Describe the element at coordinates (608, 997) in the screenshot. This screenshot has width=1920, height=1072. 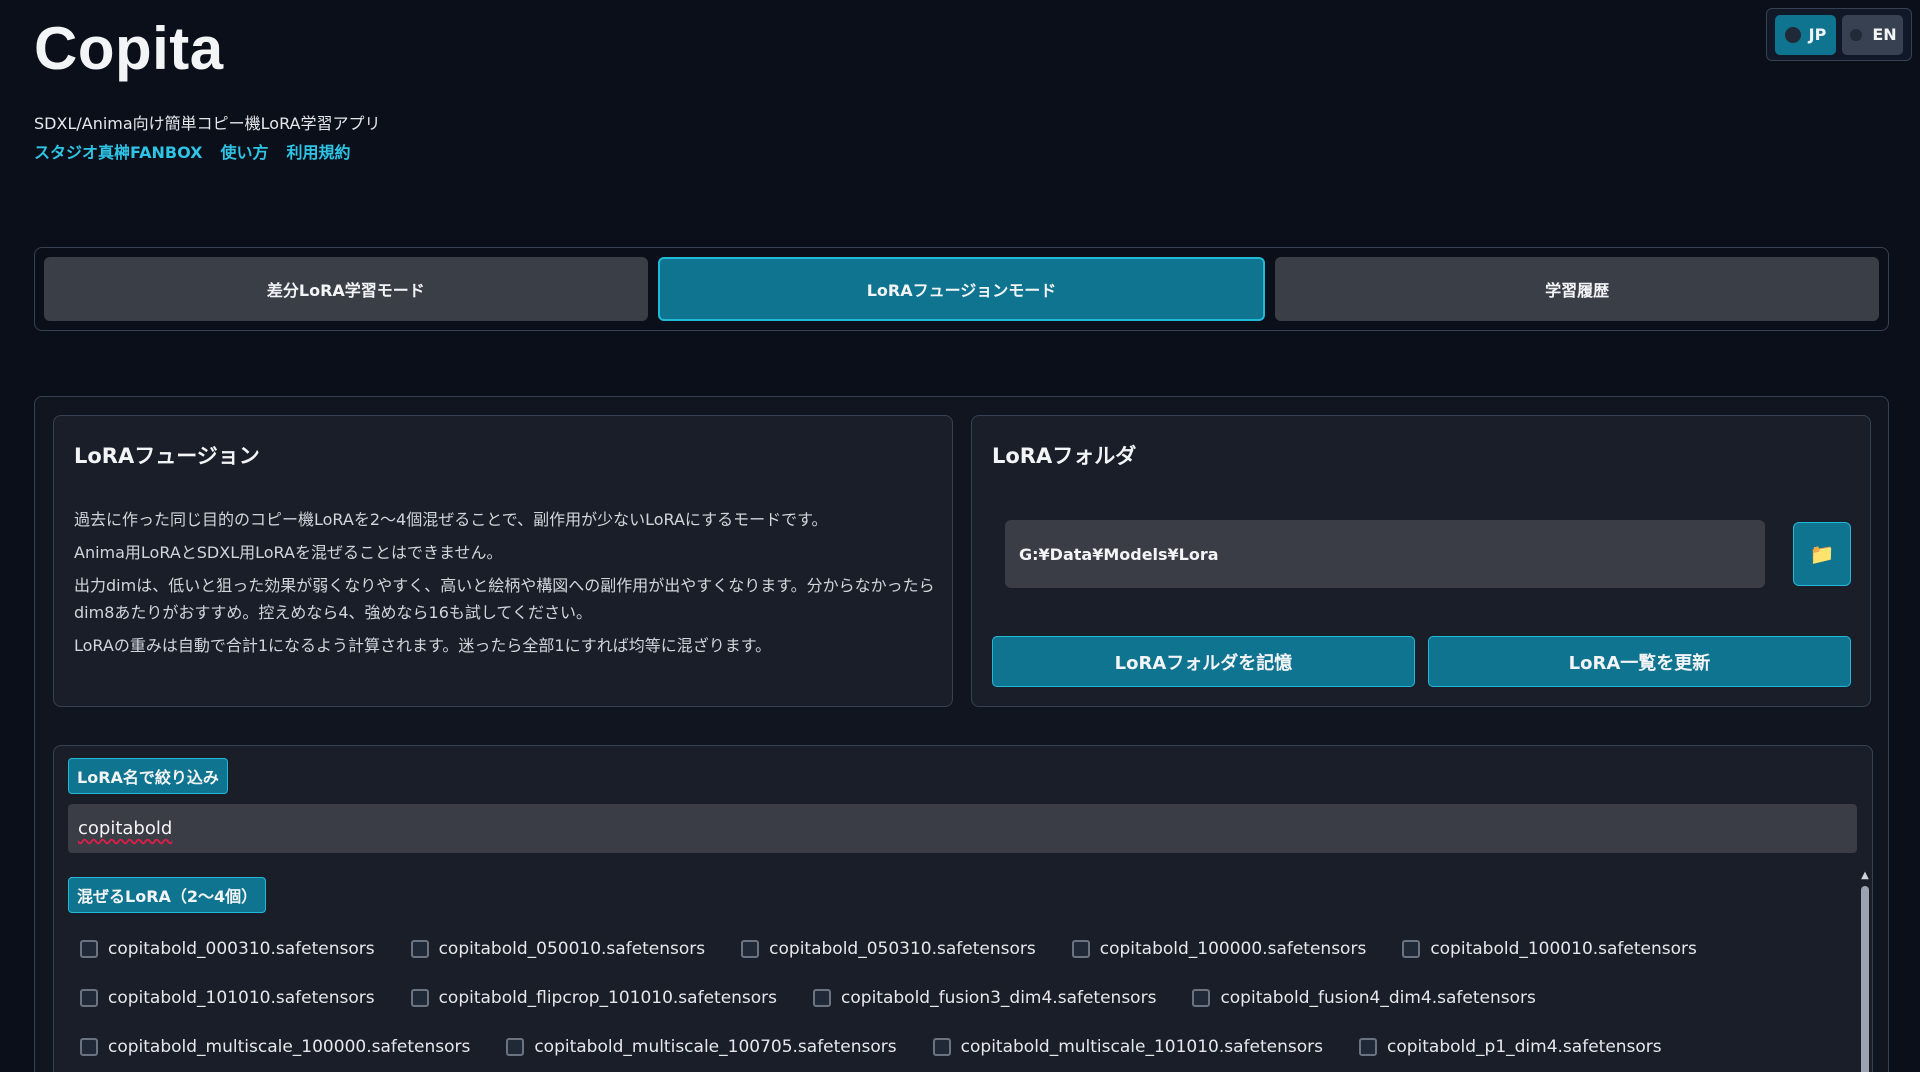
I see `lora-name: copitabold_flipcrop_101010.safetensors` at that location.